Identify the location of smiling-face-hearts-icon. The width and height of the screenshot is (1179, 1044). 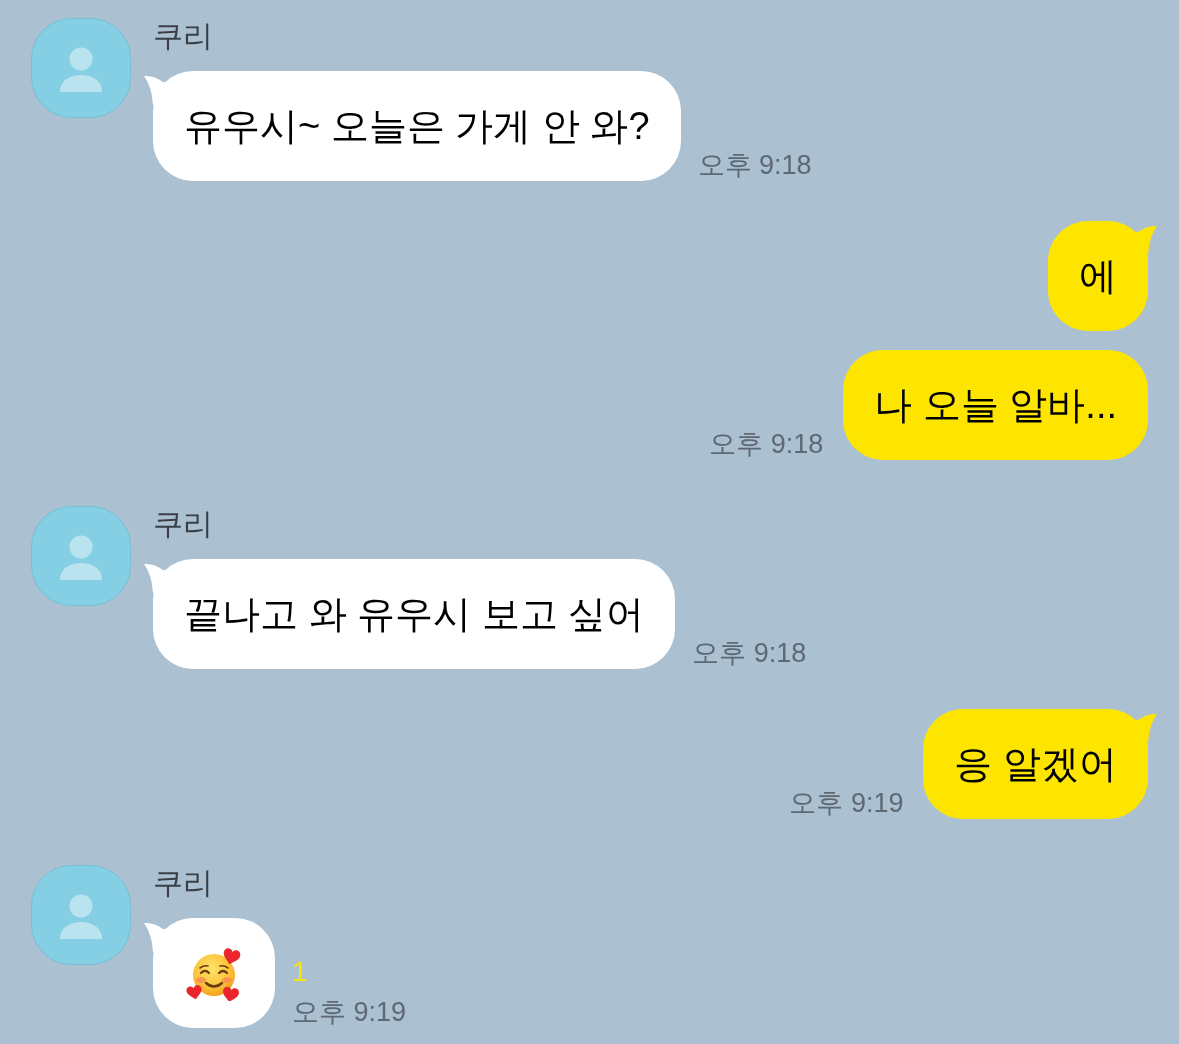
(214, 973).